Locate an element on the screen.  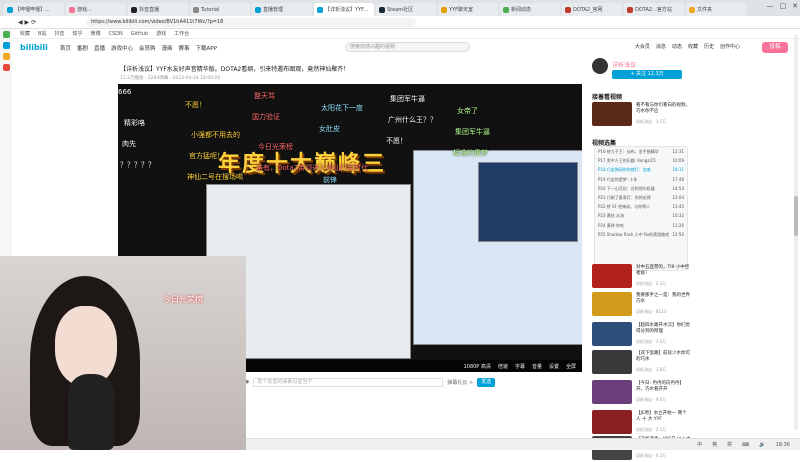
nav-item: 首页 is located at coordinates (65, 48).